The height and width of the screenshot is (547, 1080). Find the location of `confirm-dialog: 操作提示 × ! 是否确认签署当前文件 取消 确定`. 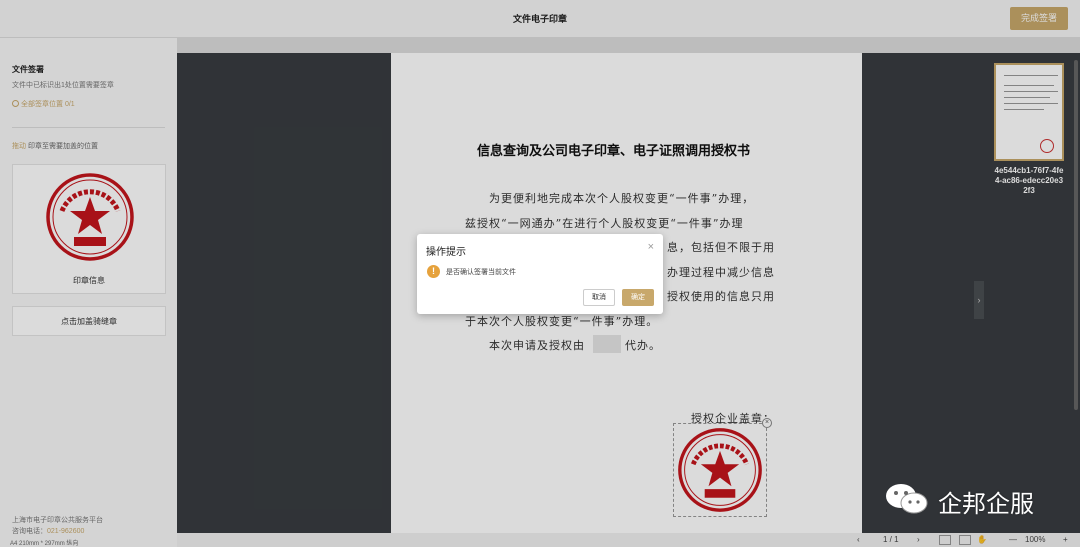

confirm-dialog: 操作提示 × ! 是否确认签署当前文件 取消 确定 is located at coordinates (540, 274).